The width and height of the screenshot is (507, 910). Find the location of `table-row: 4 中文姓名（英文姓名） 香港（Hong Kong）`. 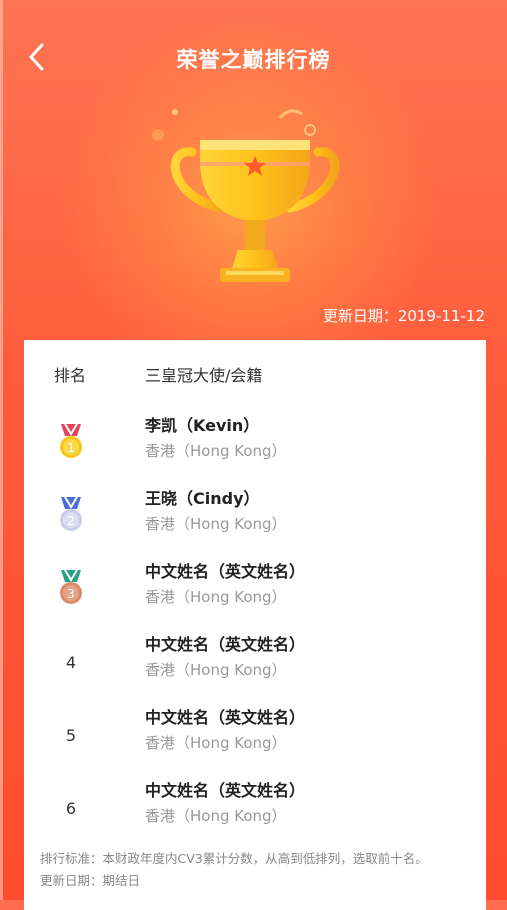

table-row: 4 中文姓名（英文姓名） 香港（Hong Kong） is located at coordinates (255, 667).